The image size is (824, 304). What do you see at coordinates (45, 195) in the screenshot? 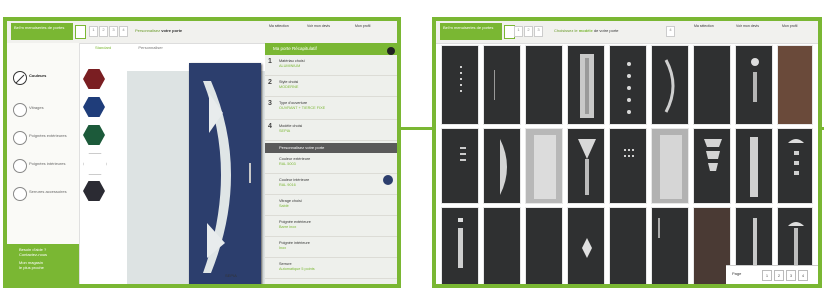
I see `sidebar-item-locks: Serrures accessoires` at bounding box center [45, 195].